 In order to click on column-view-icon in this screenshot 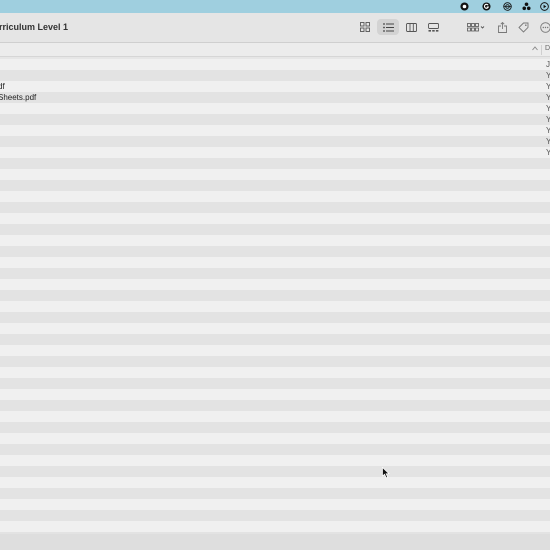, I will do `click(411, 27)`.